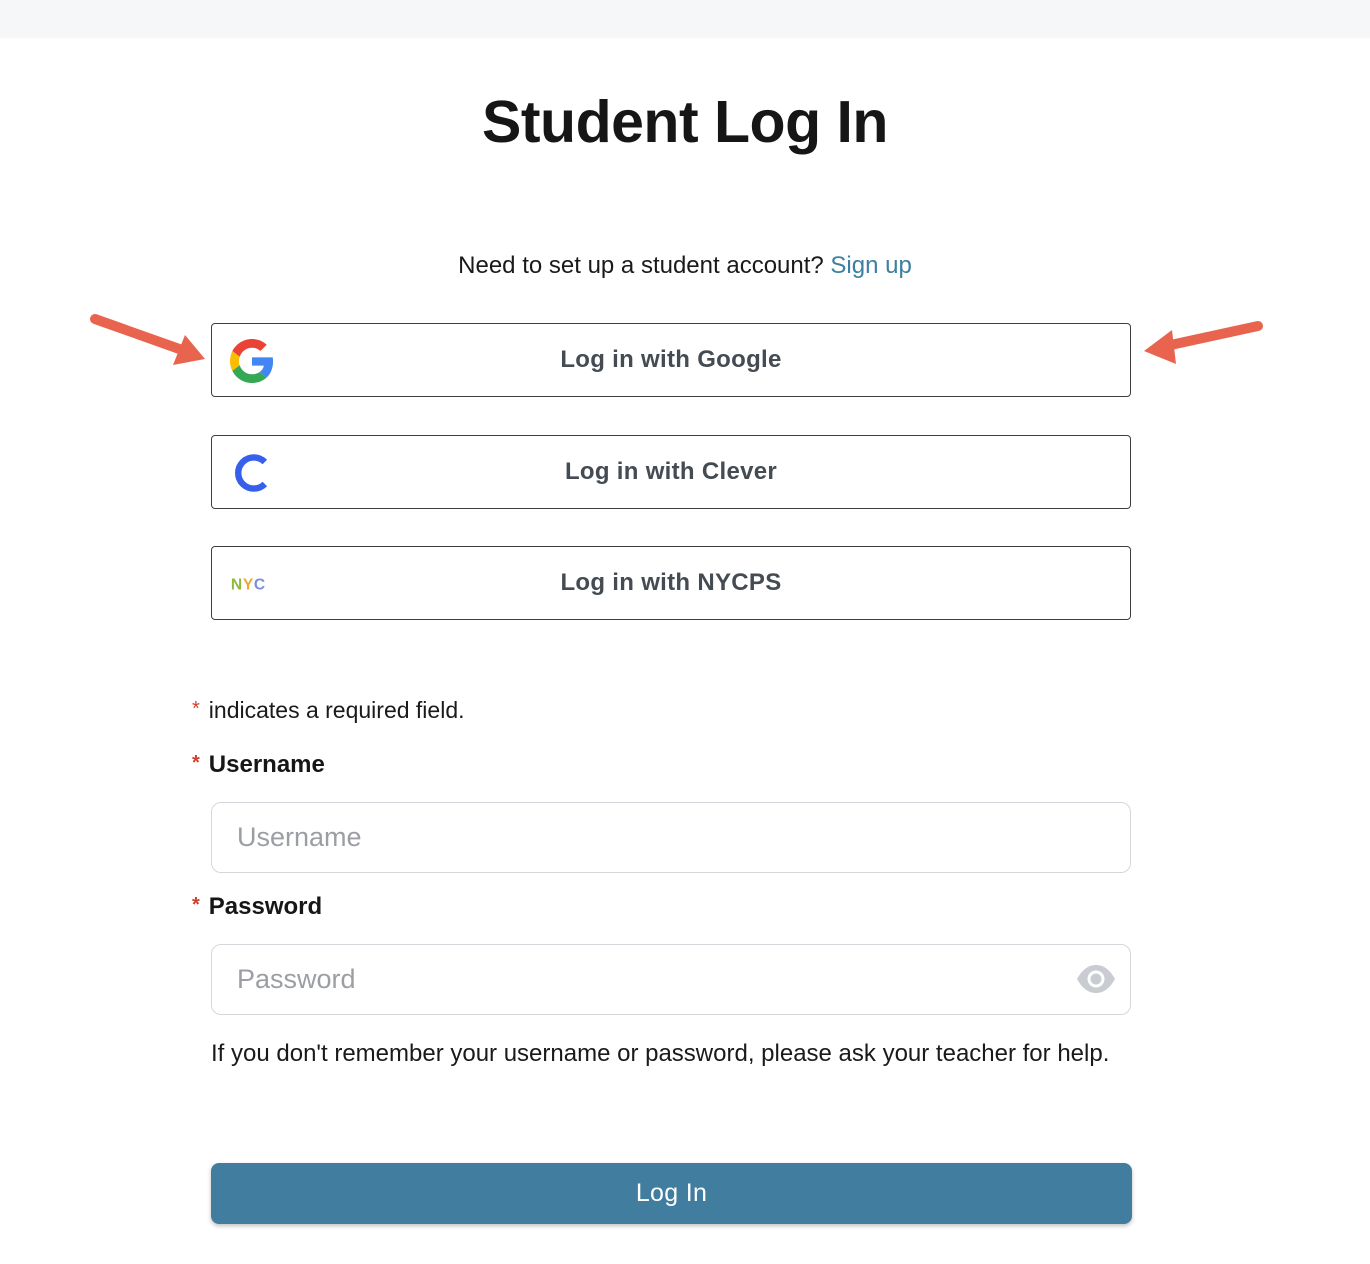 The image size is (1370, 1264). I want to click on password-label: * Password, so click(257, 907).